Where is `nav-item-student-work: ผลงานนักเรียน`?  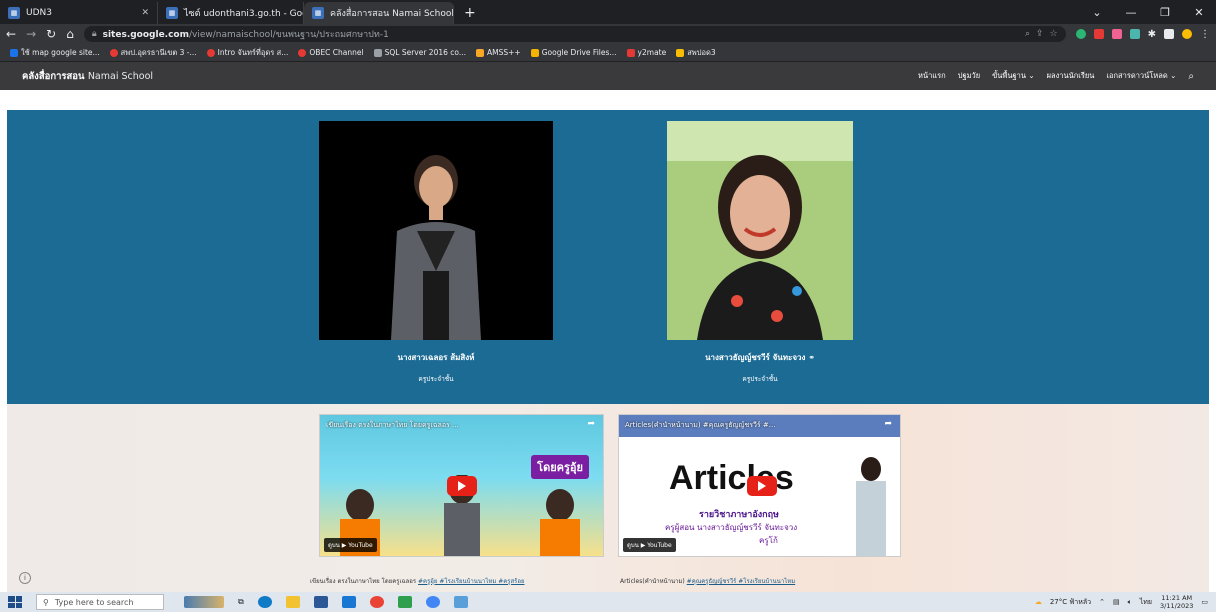
nav-item-student-work: ผลงานนักเรียน is located at coordinates (1071, 76).